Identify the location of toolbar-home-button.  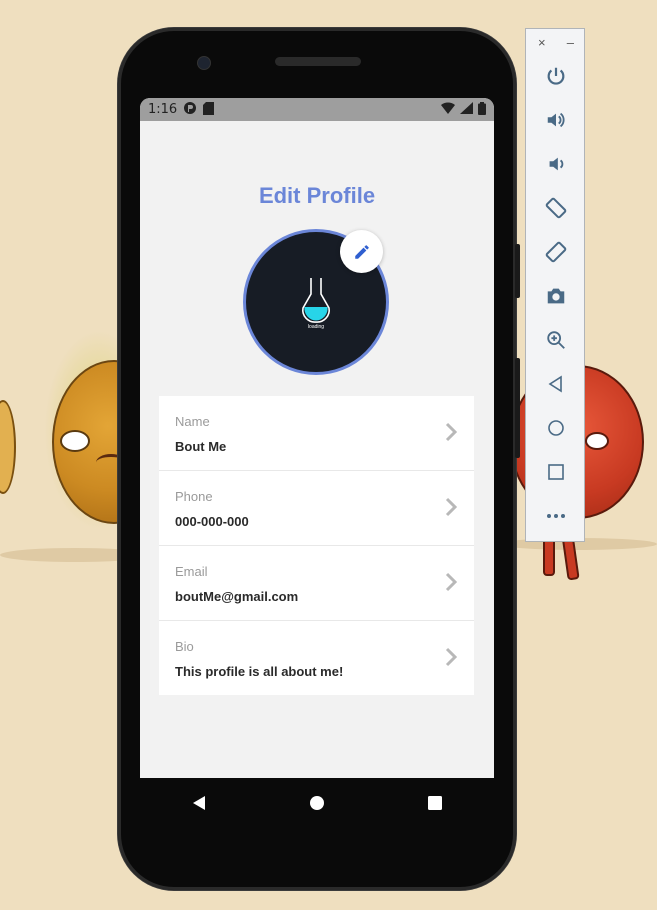
(556, 428).